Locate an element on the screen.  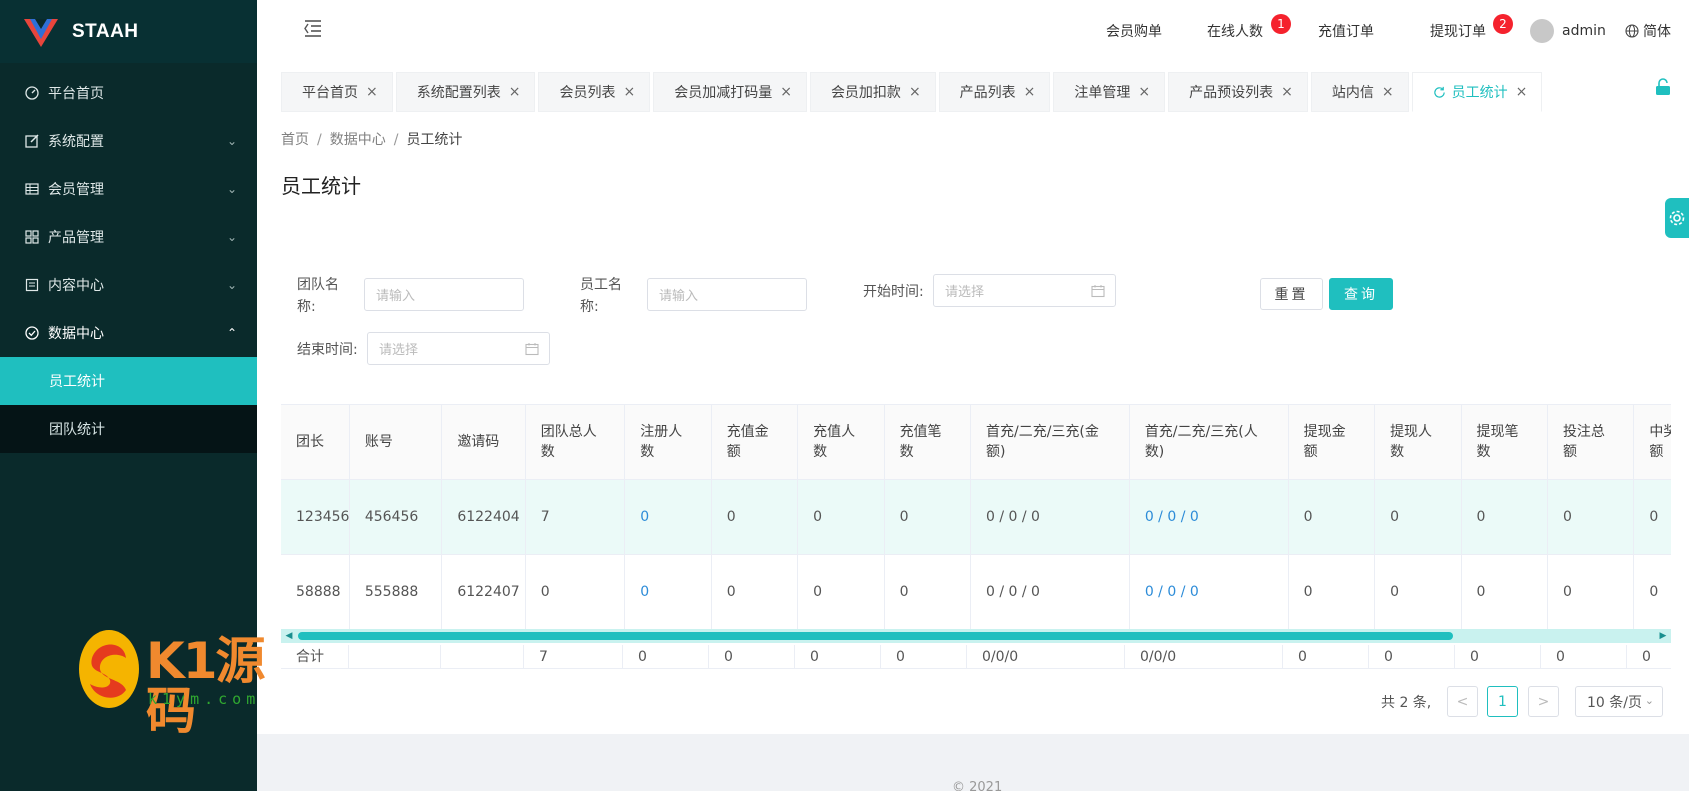
language-switch: 简体 is located at coordinates (1648, 31).